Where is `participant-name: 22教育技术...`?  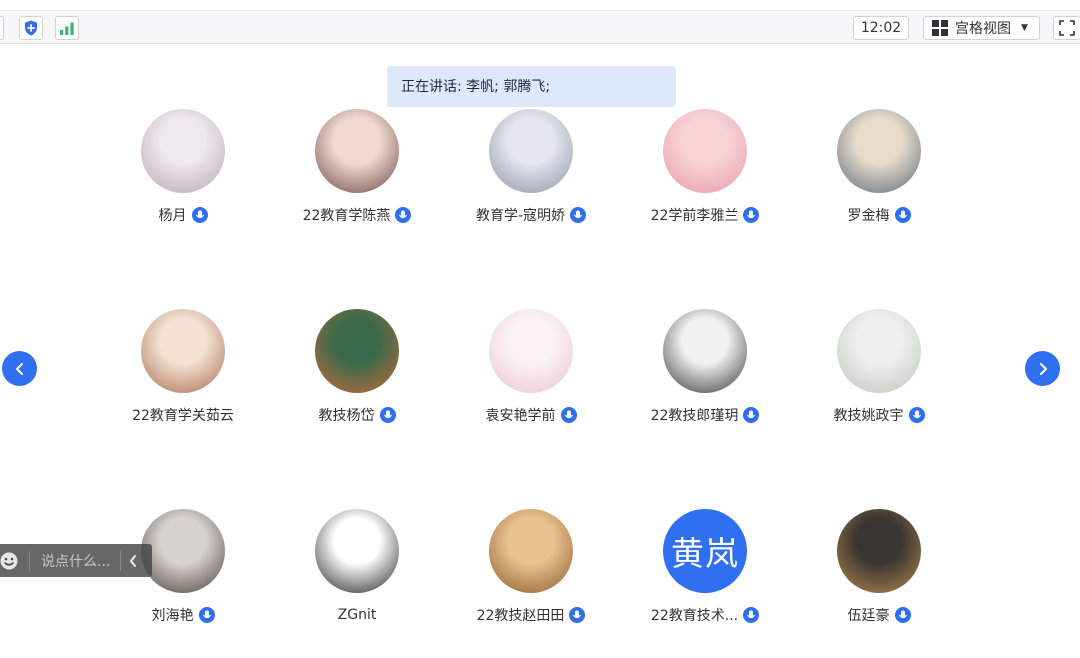
participant-name: 22教育技术... is located at coordinates (694, 616).